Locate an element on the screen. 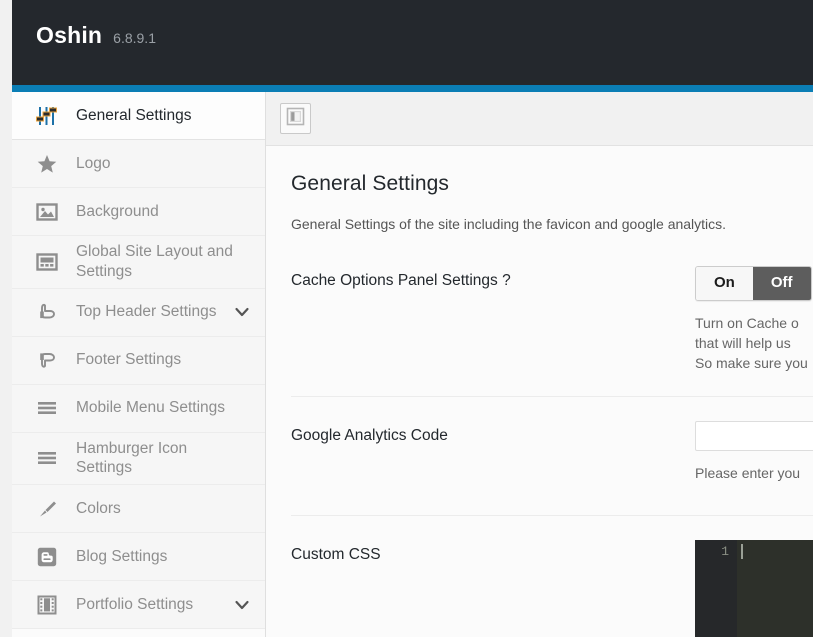 This screenshot has height=637, width=813. sidebar-item-label: Global Site Layout and Settings is located at coordinates (154, 261).